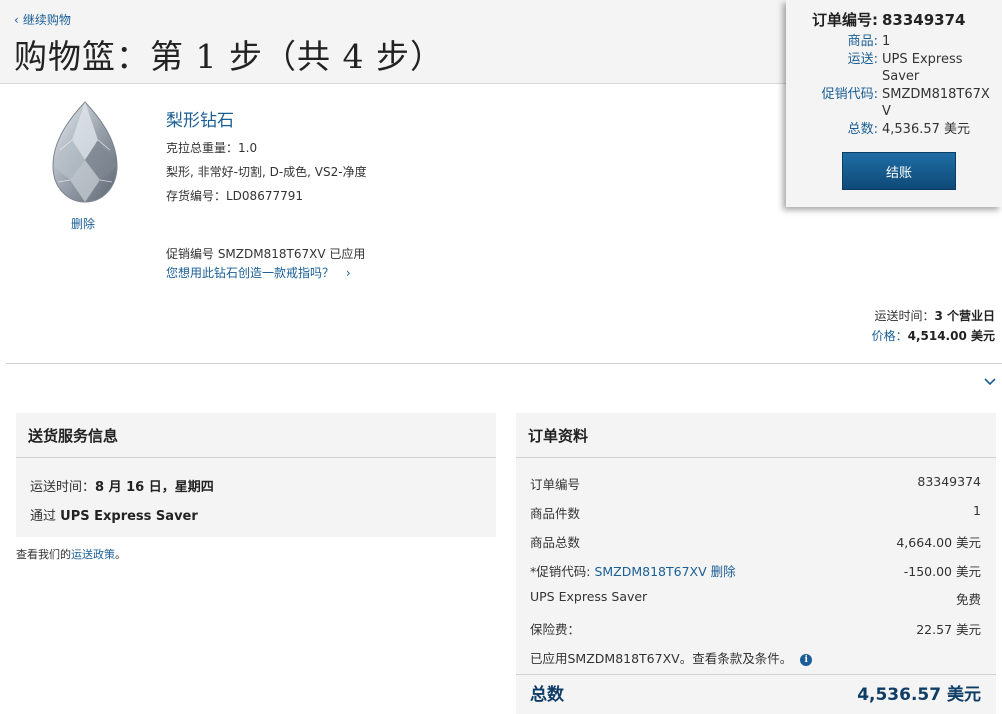 The image size is (1002, 714). I want to click on applied-note: 已应用SMZDM818T67XV。查看条款及条件。 i, so click(755, 657).